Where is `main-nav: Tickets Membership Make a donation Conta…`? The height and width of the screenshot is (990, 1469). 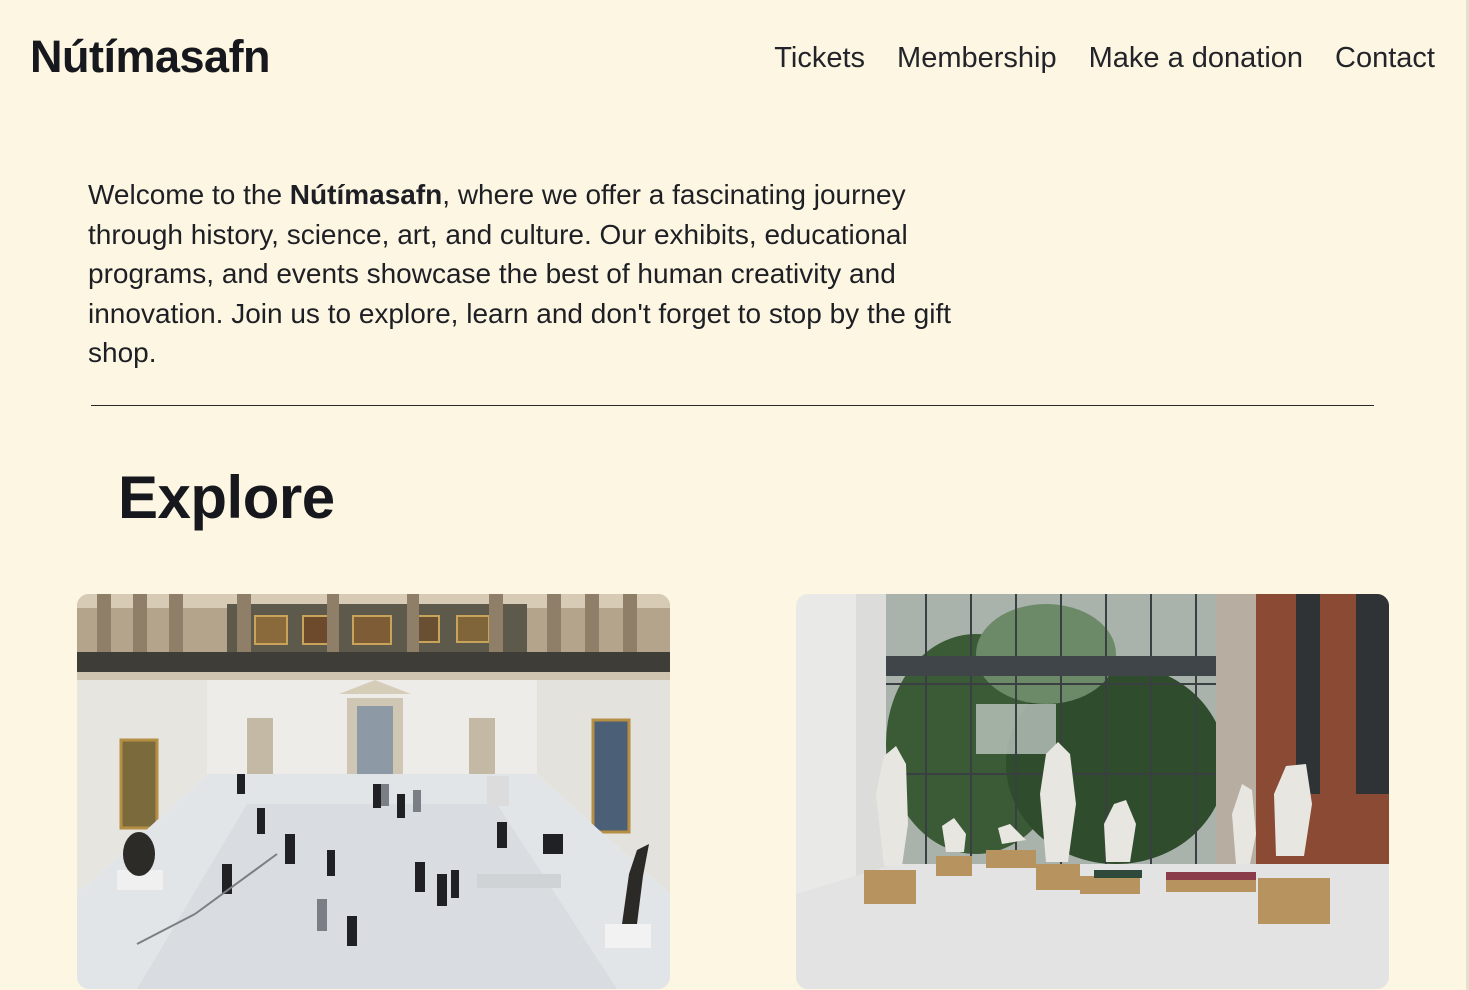 main-nav: Tickets Membership Make a donation Conta… is located at coordinates (1104, 58).